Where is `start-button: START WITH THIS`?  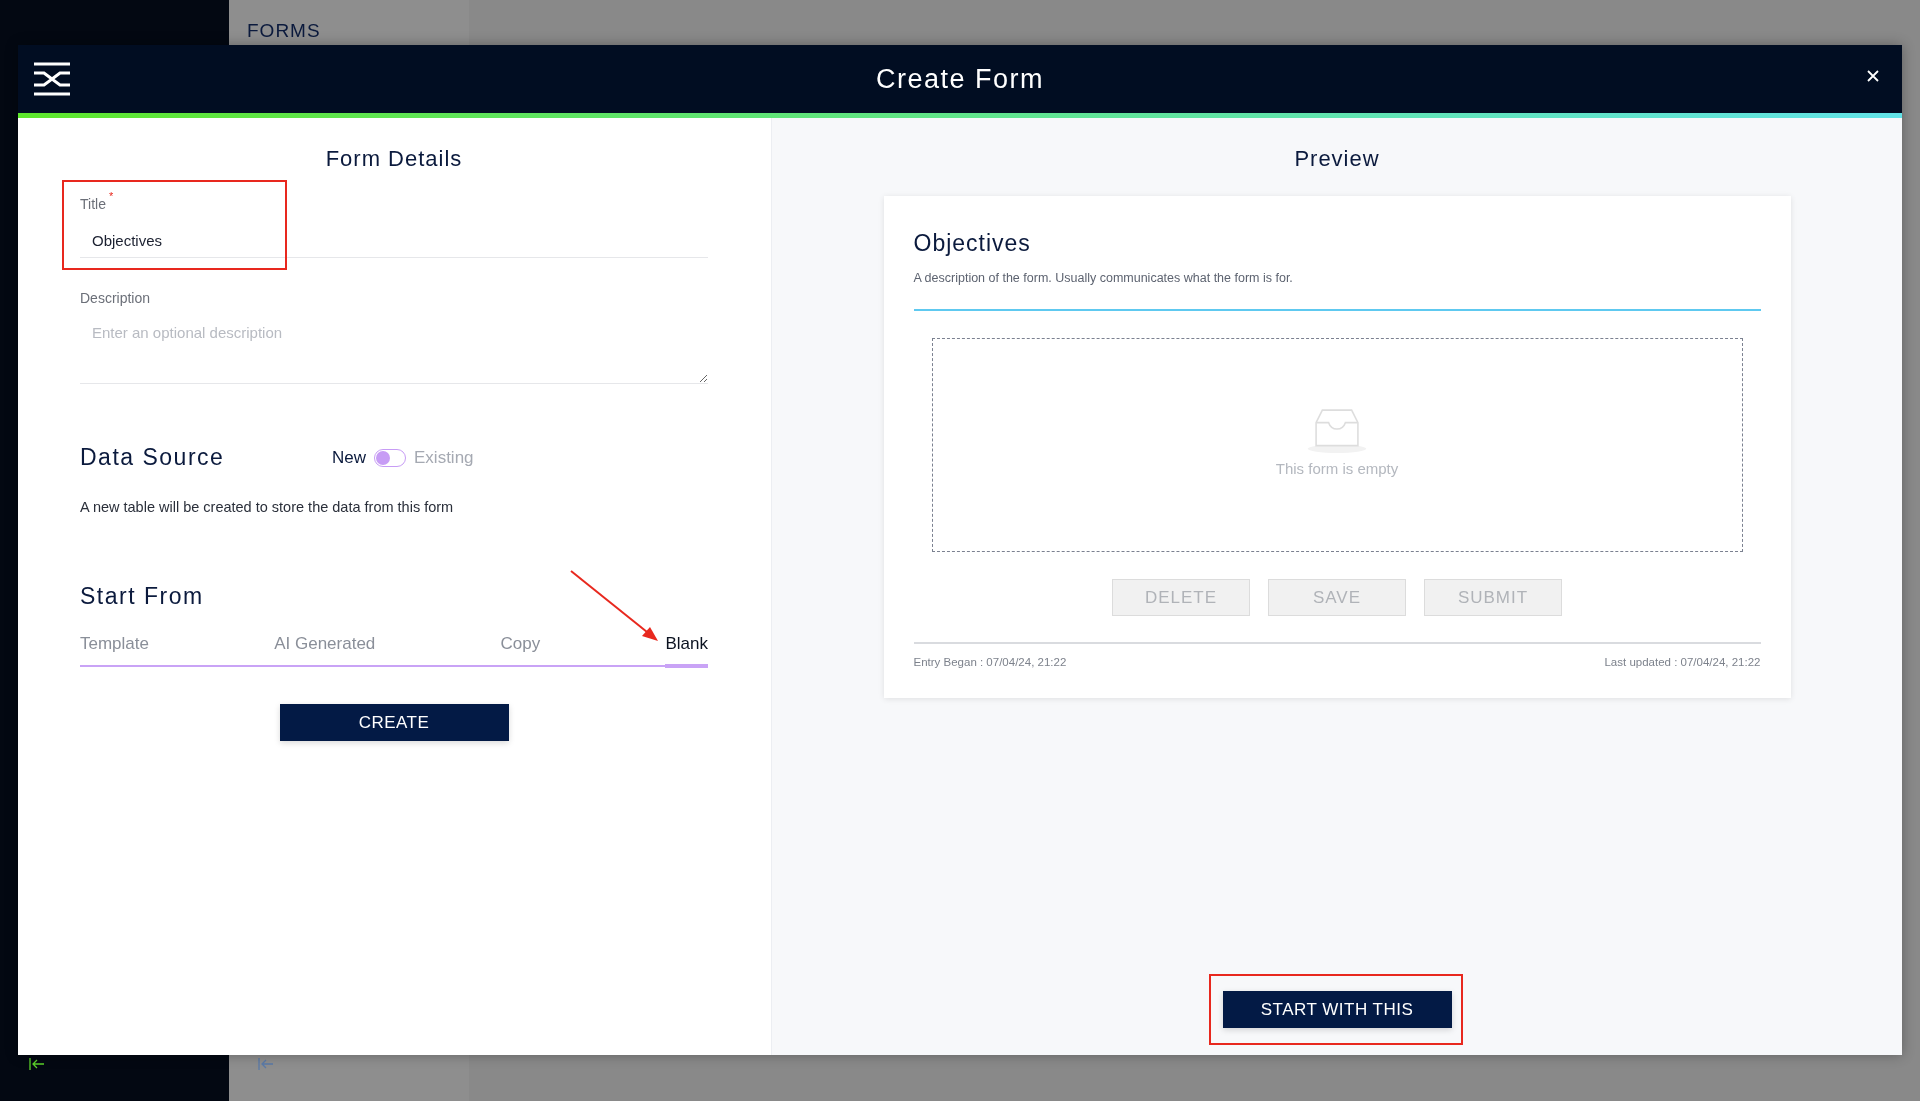 start-button: START WITH THIS is located at coordinates (1337, 1009).